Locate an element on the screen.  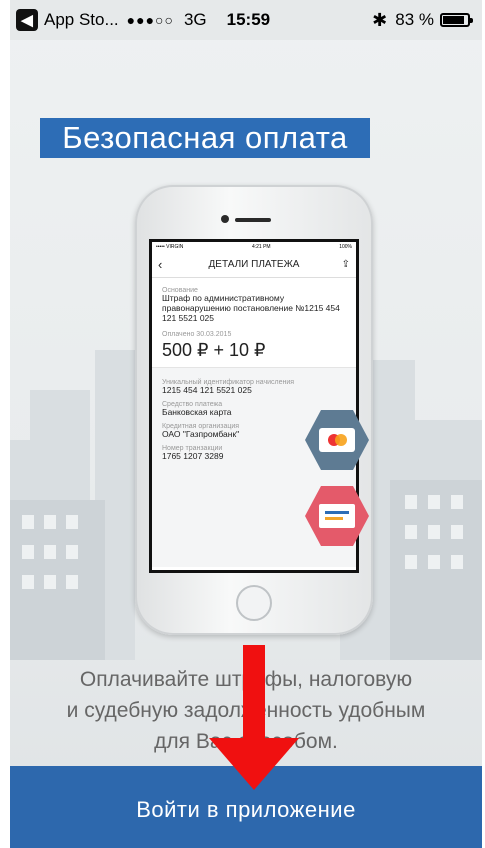
mini-time: 4:21 PM is located at coordinates (261, 247).